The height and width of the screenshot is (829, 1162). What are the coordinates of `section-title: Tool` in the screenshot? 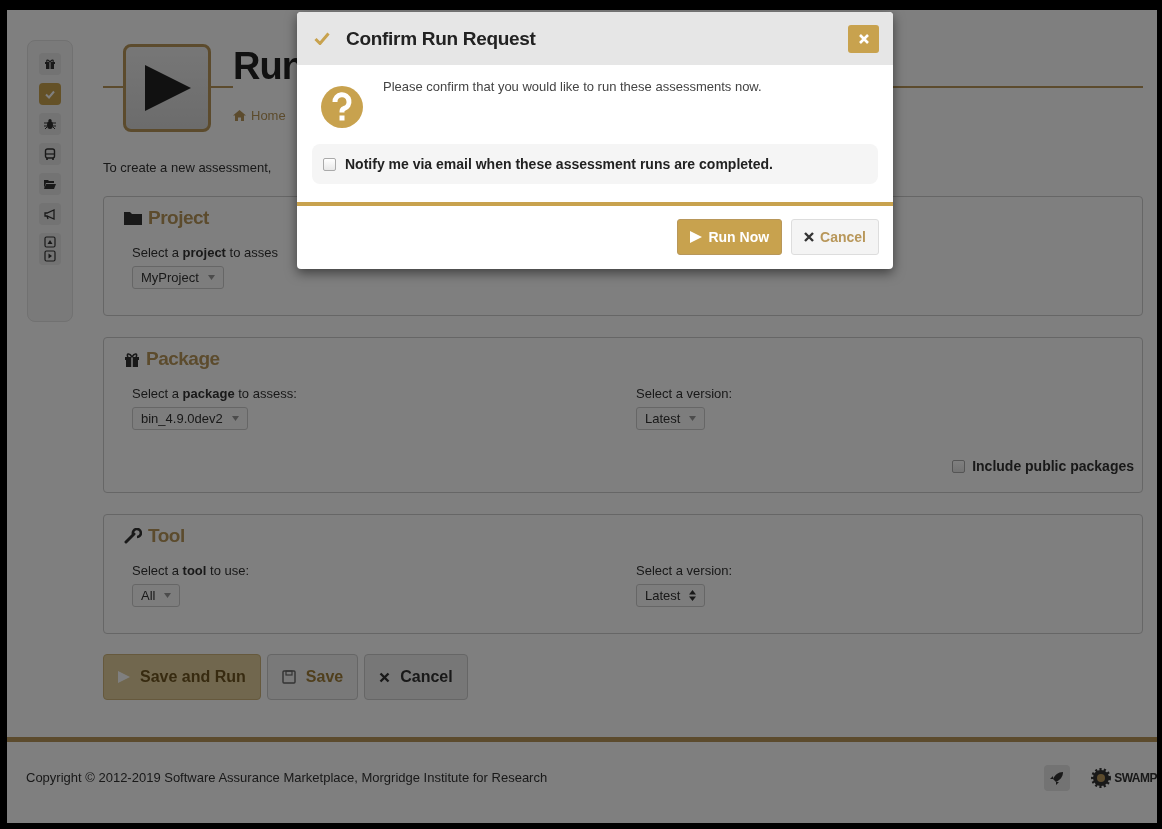 It's located at (166, 536).